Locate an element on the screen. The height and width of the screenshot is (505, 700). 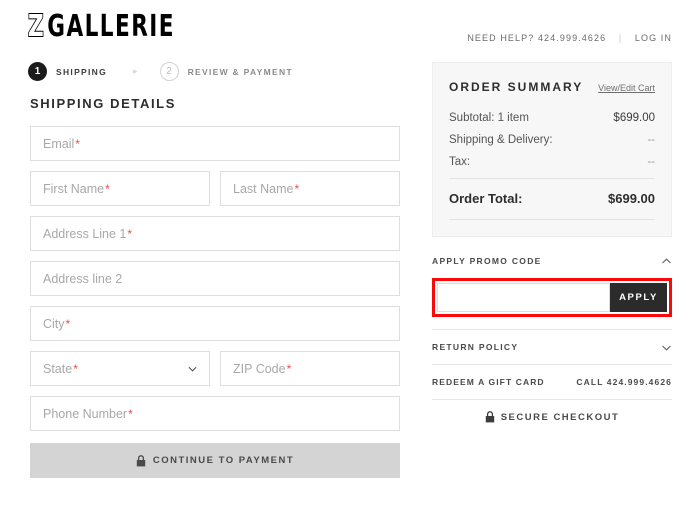
address1-row: Address Line 1* is located at coordinates (215, 233).